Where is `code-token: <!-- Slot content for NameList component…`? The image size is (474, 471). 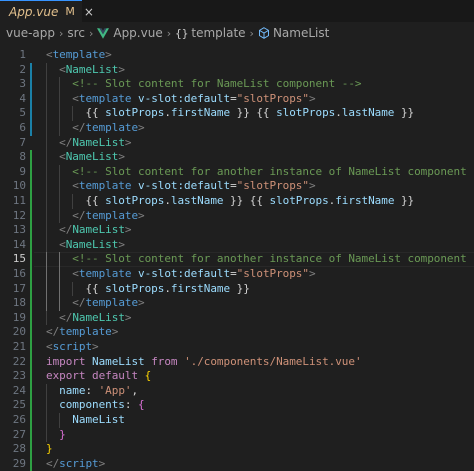
code-token: <!-- Slot content for NameList component… is located at coordinates (217, 84).